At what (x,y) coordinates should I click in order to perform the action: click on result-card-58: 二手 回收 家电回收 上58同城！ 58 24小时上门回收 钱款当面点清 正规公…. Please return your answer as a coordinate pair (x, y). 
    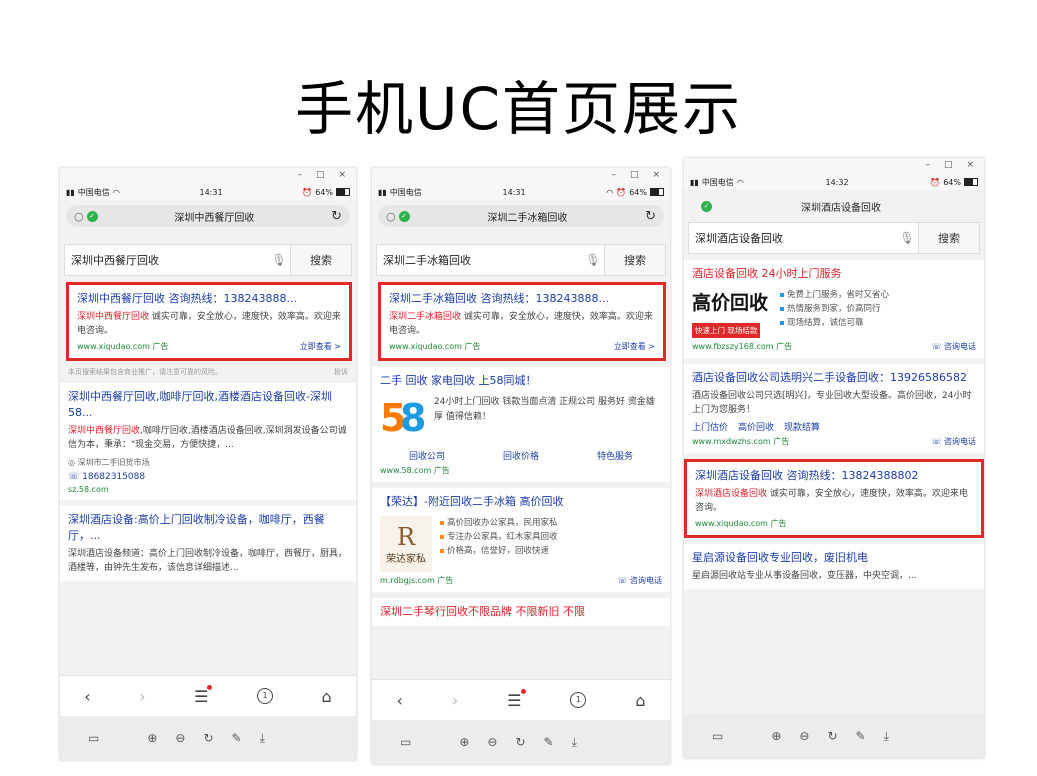
    Looking at the image, I should click on (521, 424).